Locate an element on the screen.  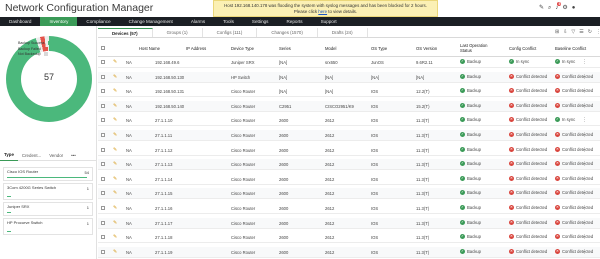
more-options-icon: ⋮ is located at coordinates (598, 32).